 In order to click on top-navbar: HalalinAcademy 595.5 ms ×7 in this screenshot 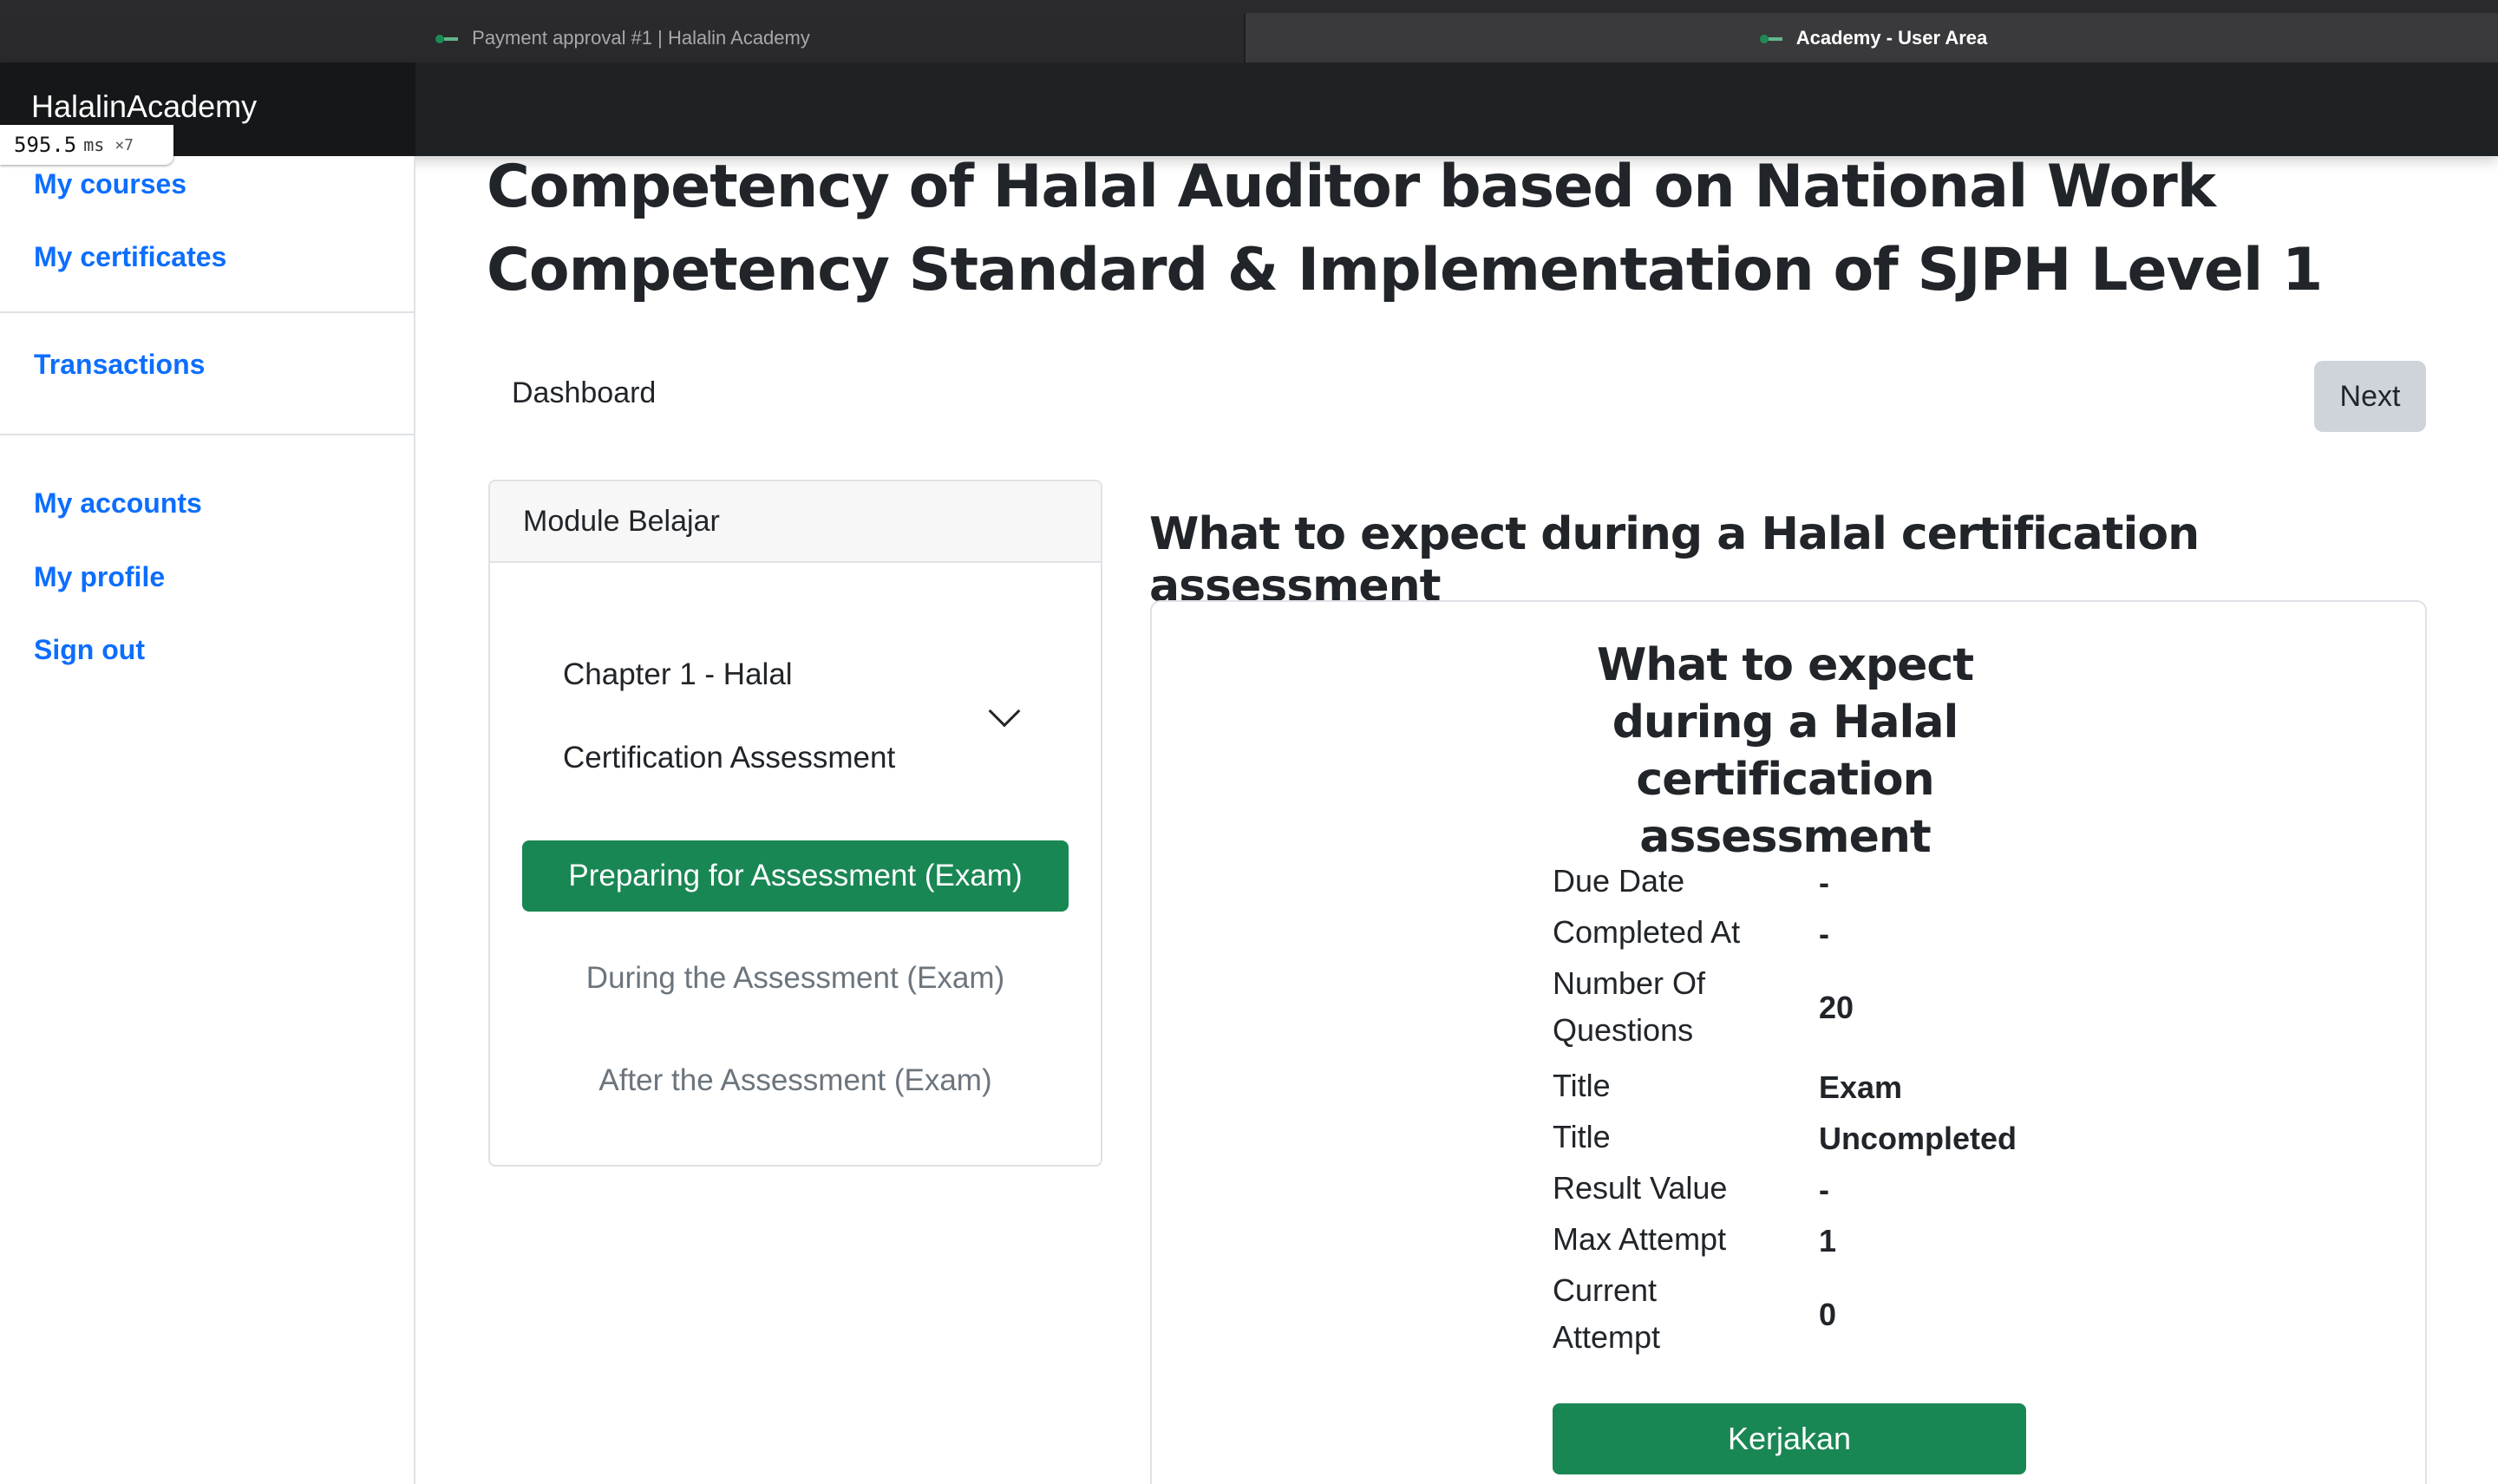, I will do `click(1249, 114)`.